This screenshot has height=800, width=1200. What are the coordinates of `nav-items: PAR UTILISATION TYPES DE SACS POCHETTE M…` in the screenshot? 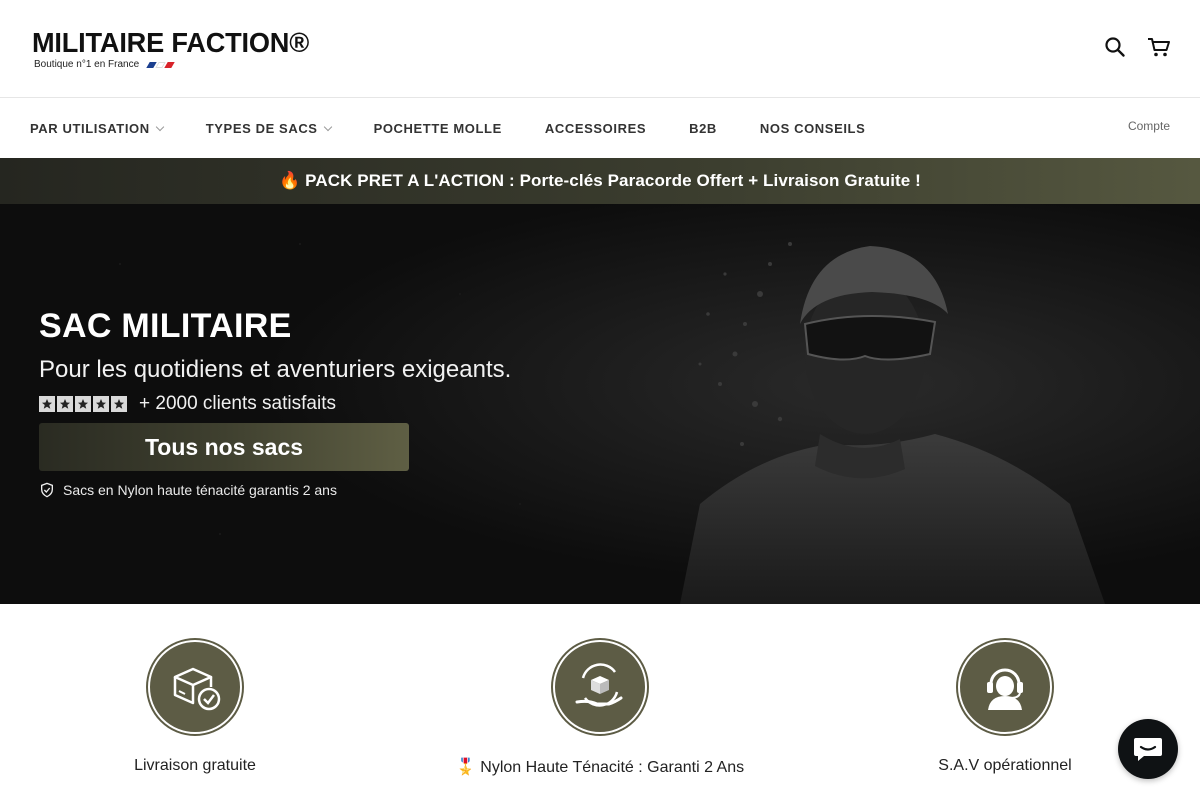 It's located at (469, 128).